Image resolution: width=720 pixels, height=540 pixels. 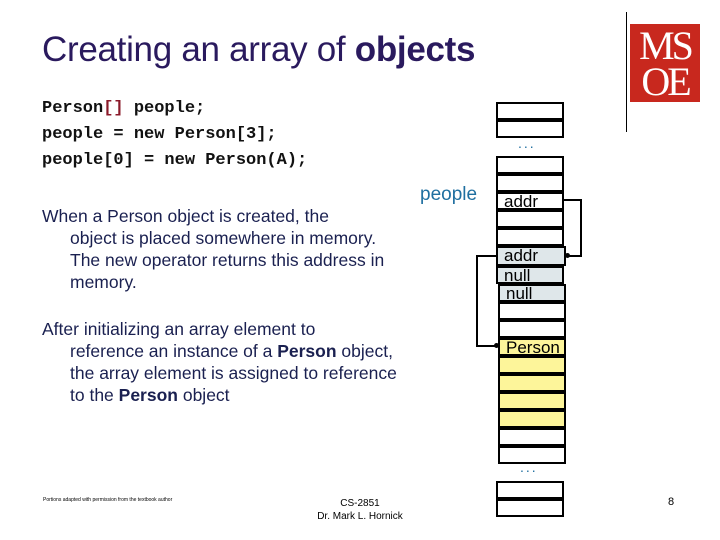 I want to click on array-element-1: null, so click(x=530, y=275).